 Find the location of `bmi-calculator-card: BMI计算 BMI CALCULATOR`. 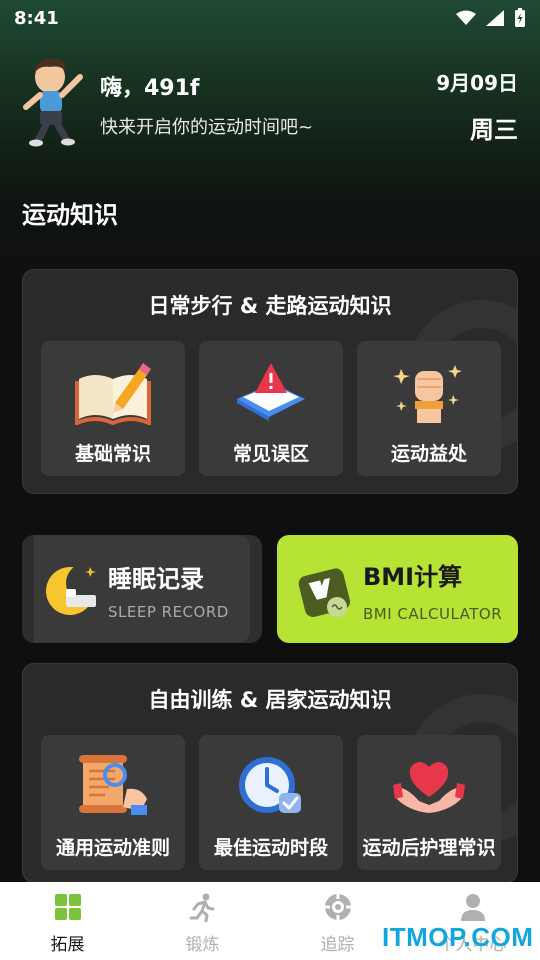

bmi-calculator-card: BMI计算 BMI CALCULATOR is located at coordinates (397, 589).